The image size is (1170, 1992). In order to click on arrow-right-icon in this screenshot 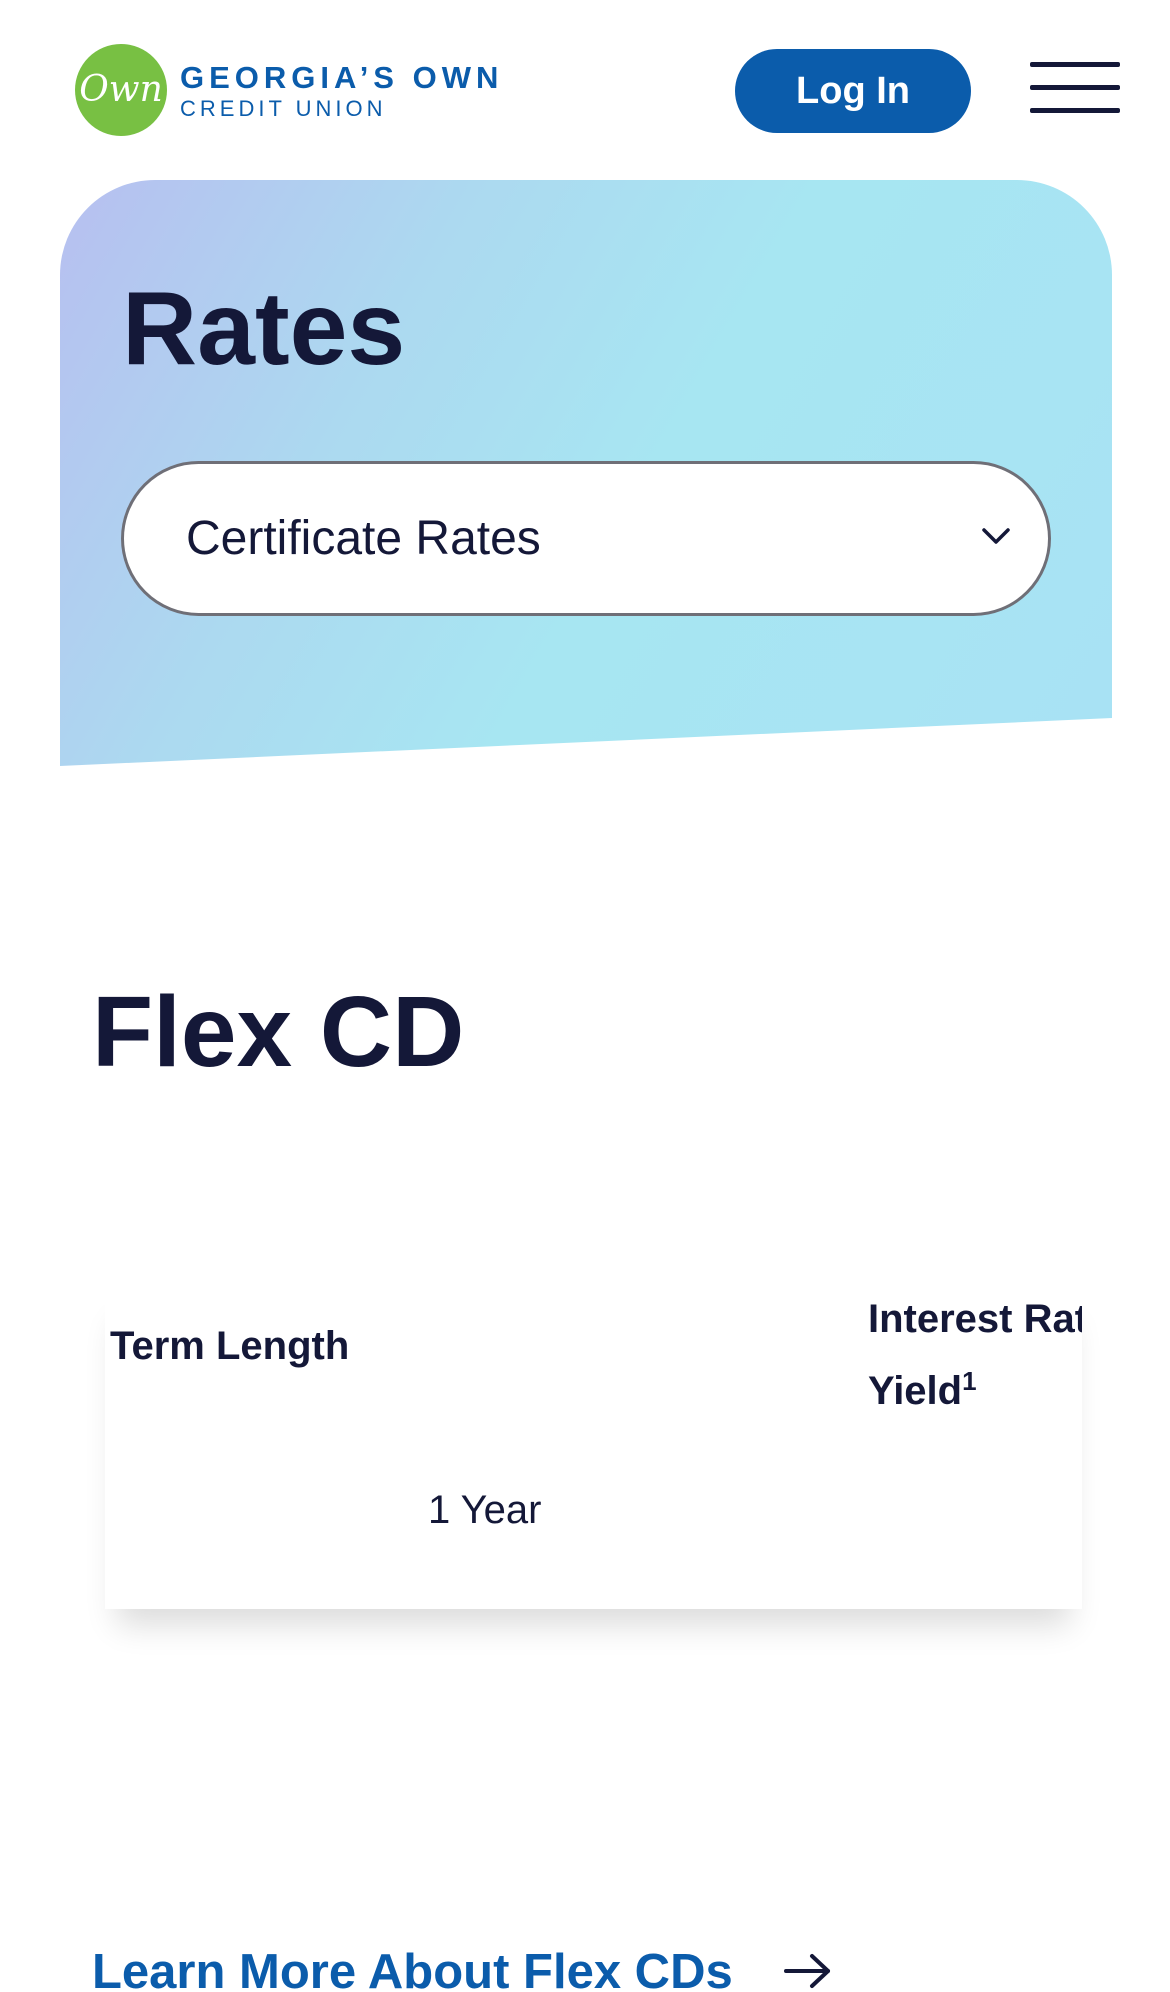, I will do `click(808, 1971)`.